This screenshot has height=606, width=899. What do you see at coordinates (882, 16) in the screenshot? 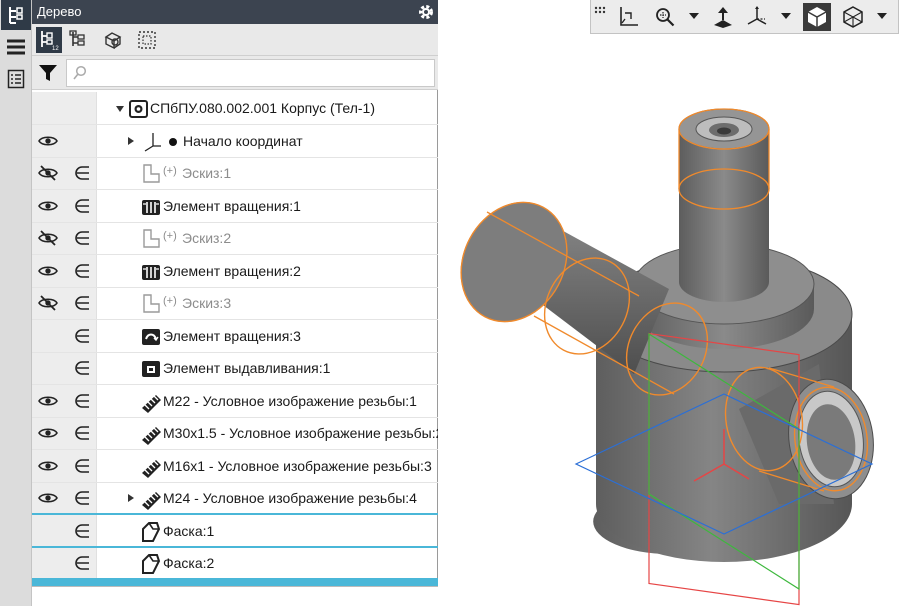
I see `display-dropdown-icon` at bounding box center [882, 16].